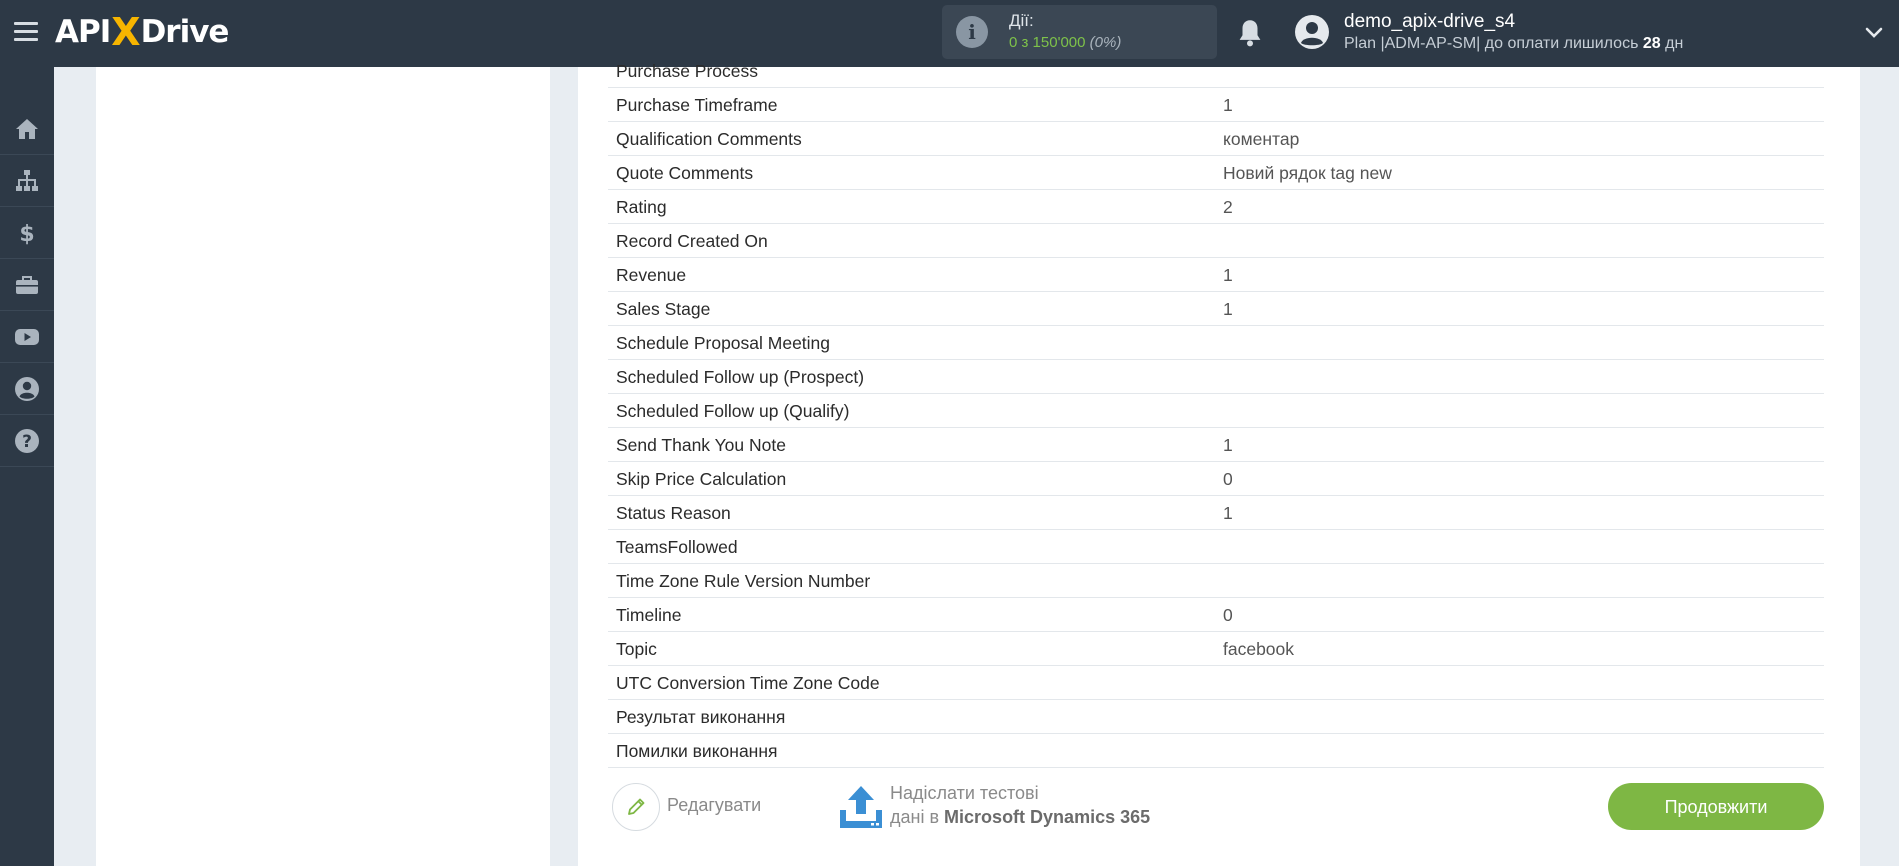 The width and height of the screenshot is (1899, 866). I want to click on username: demo_apix-drive_s4, so click(1429, 22).